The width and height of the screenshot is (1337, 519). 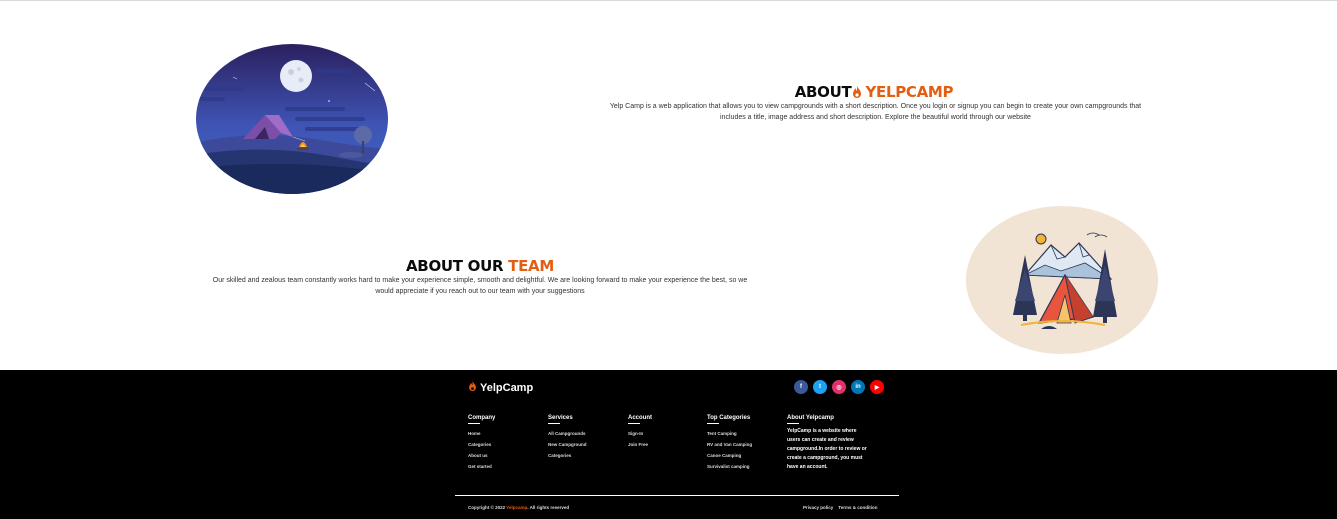 What do you see at coordinates (292, 119) in the screenshot?
I see `night-camping-illustration` at bounding box center [292, 119].